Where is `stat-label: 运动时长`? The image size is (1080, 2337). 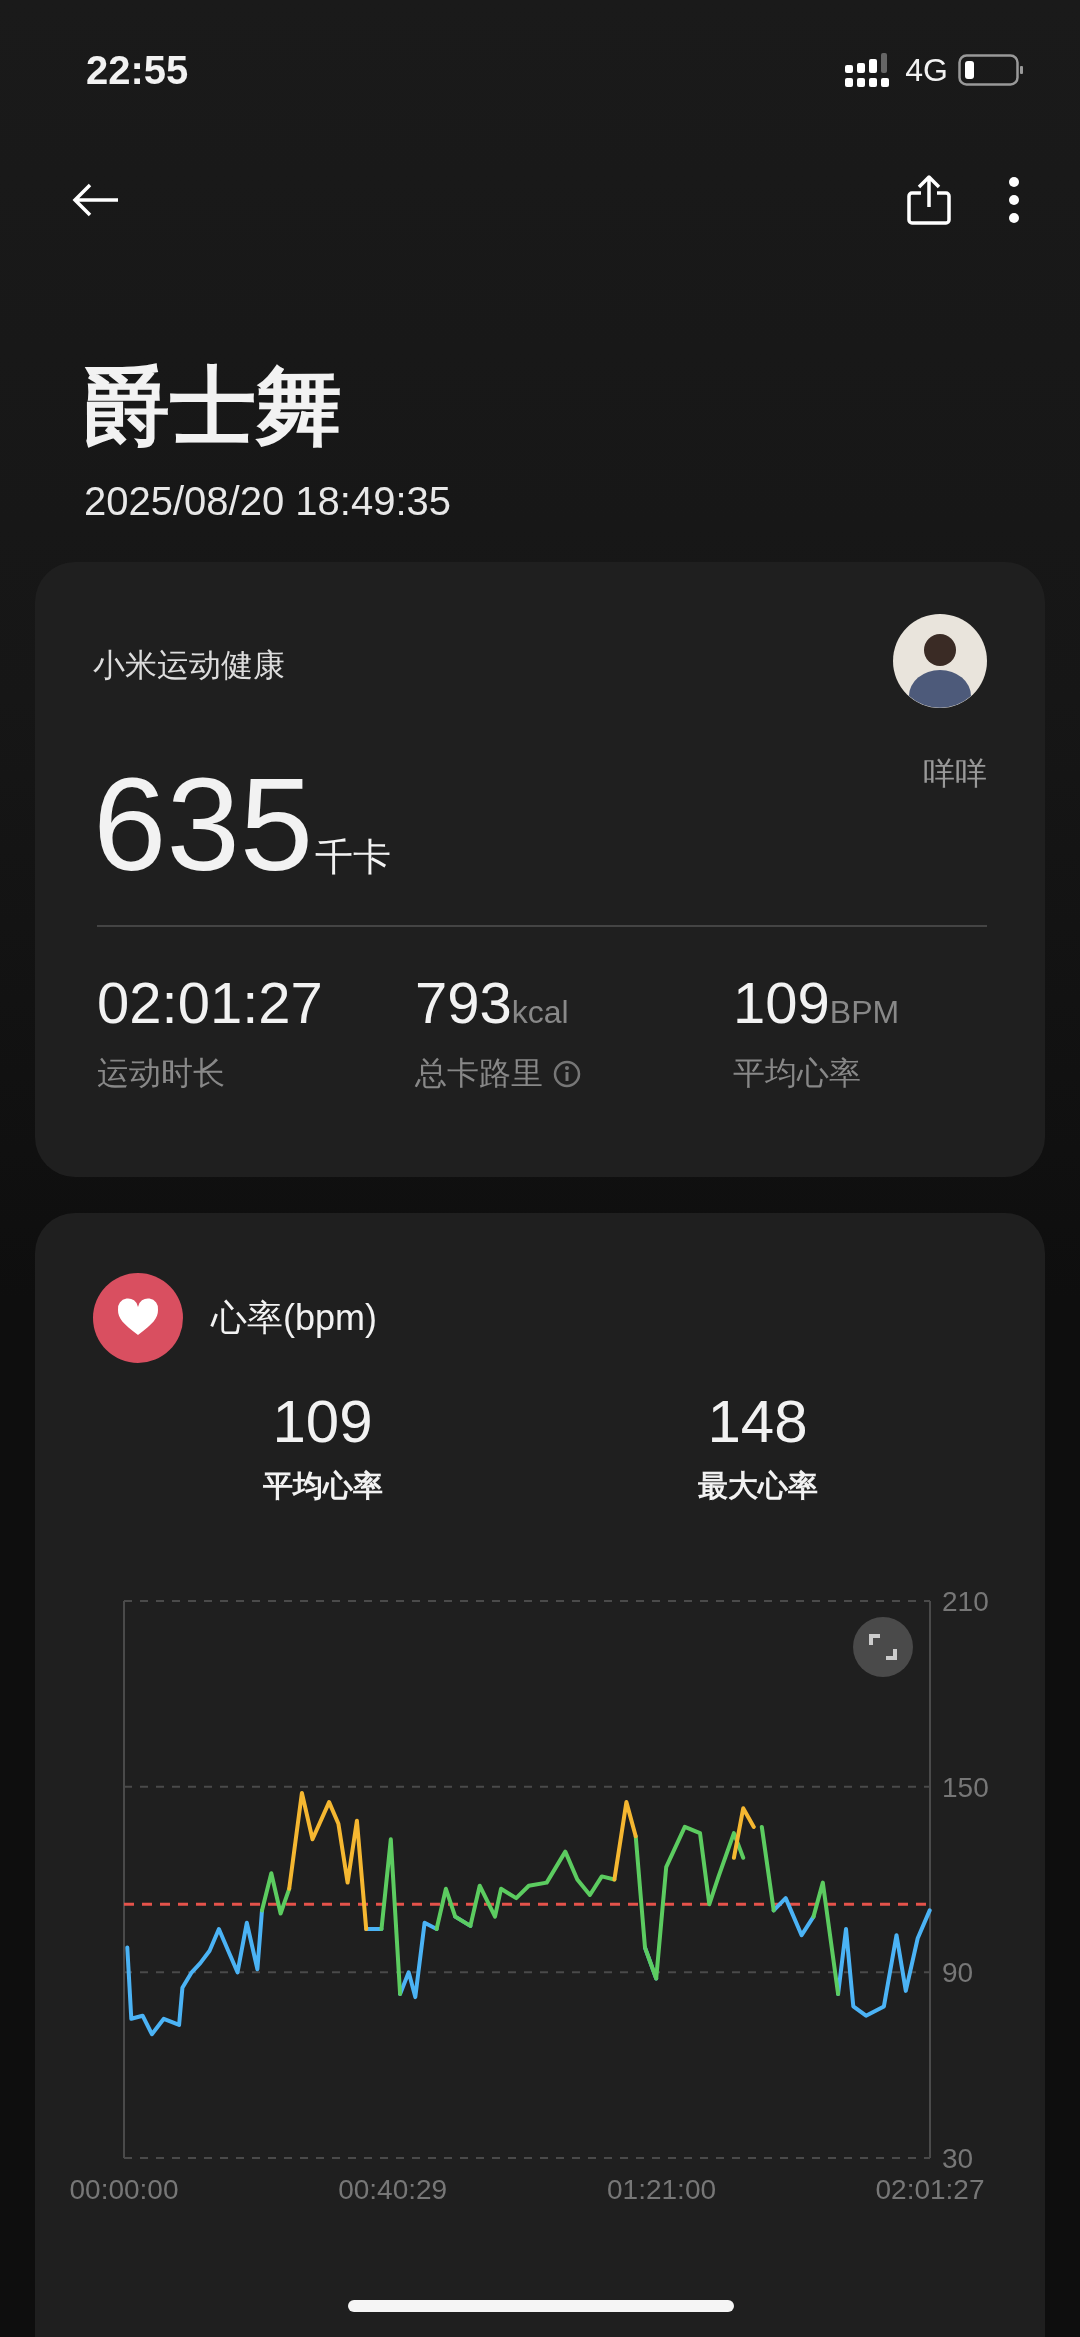
stat-label: 运动时长 is located at coordinates (161, 1073).